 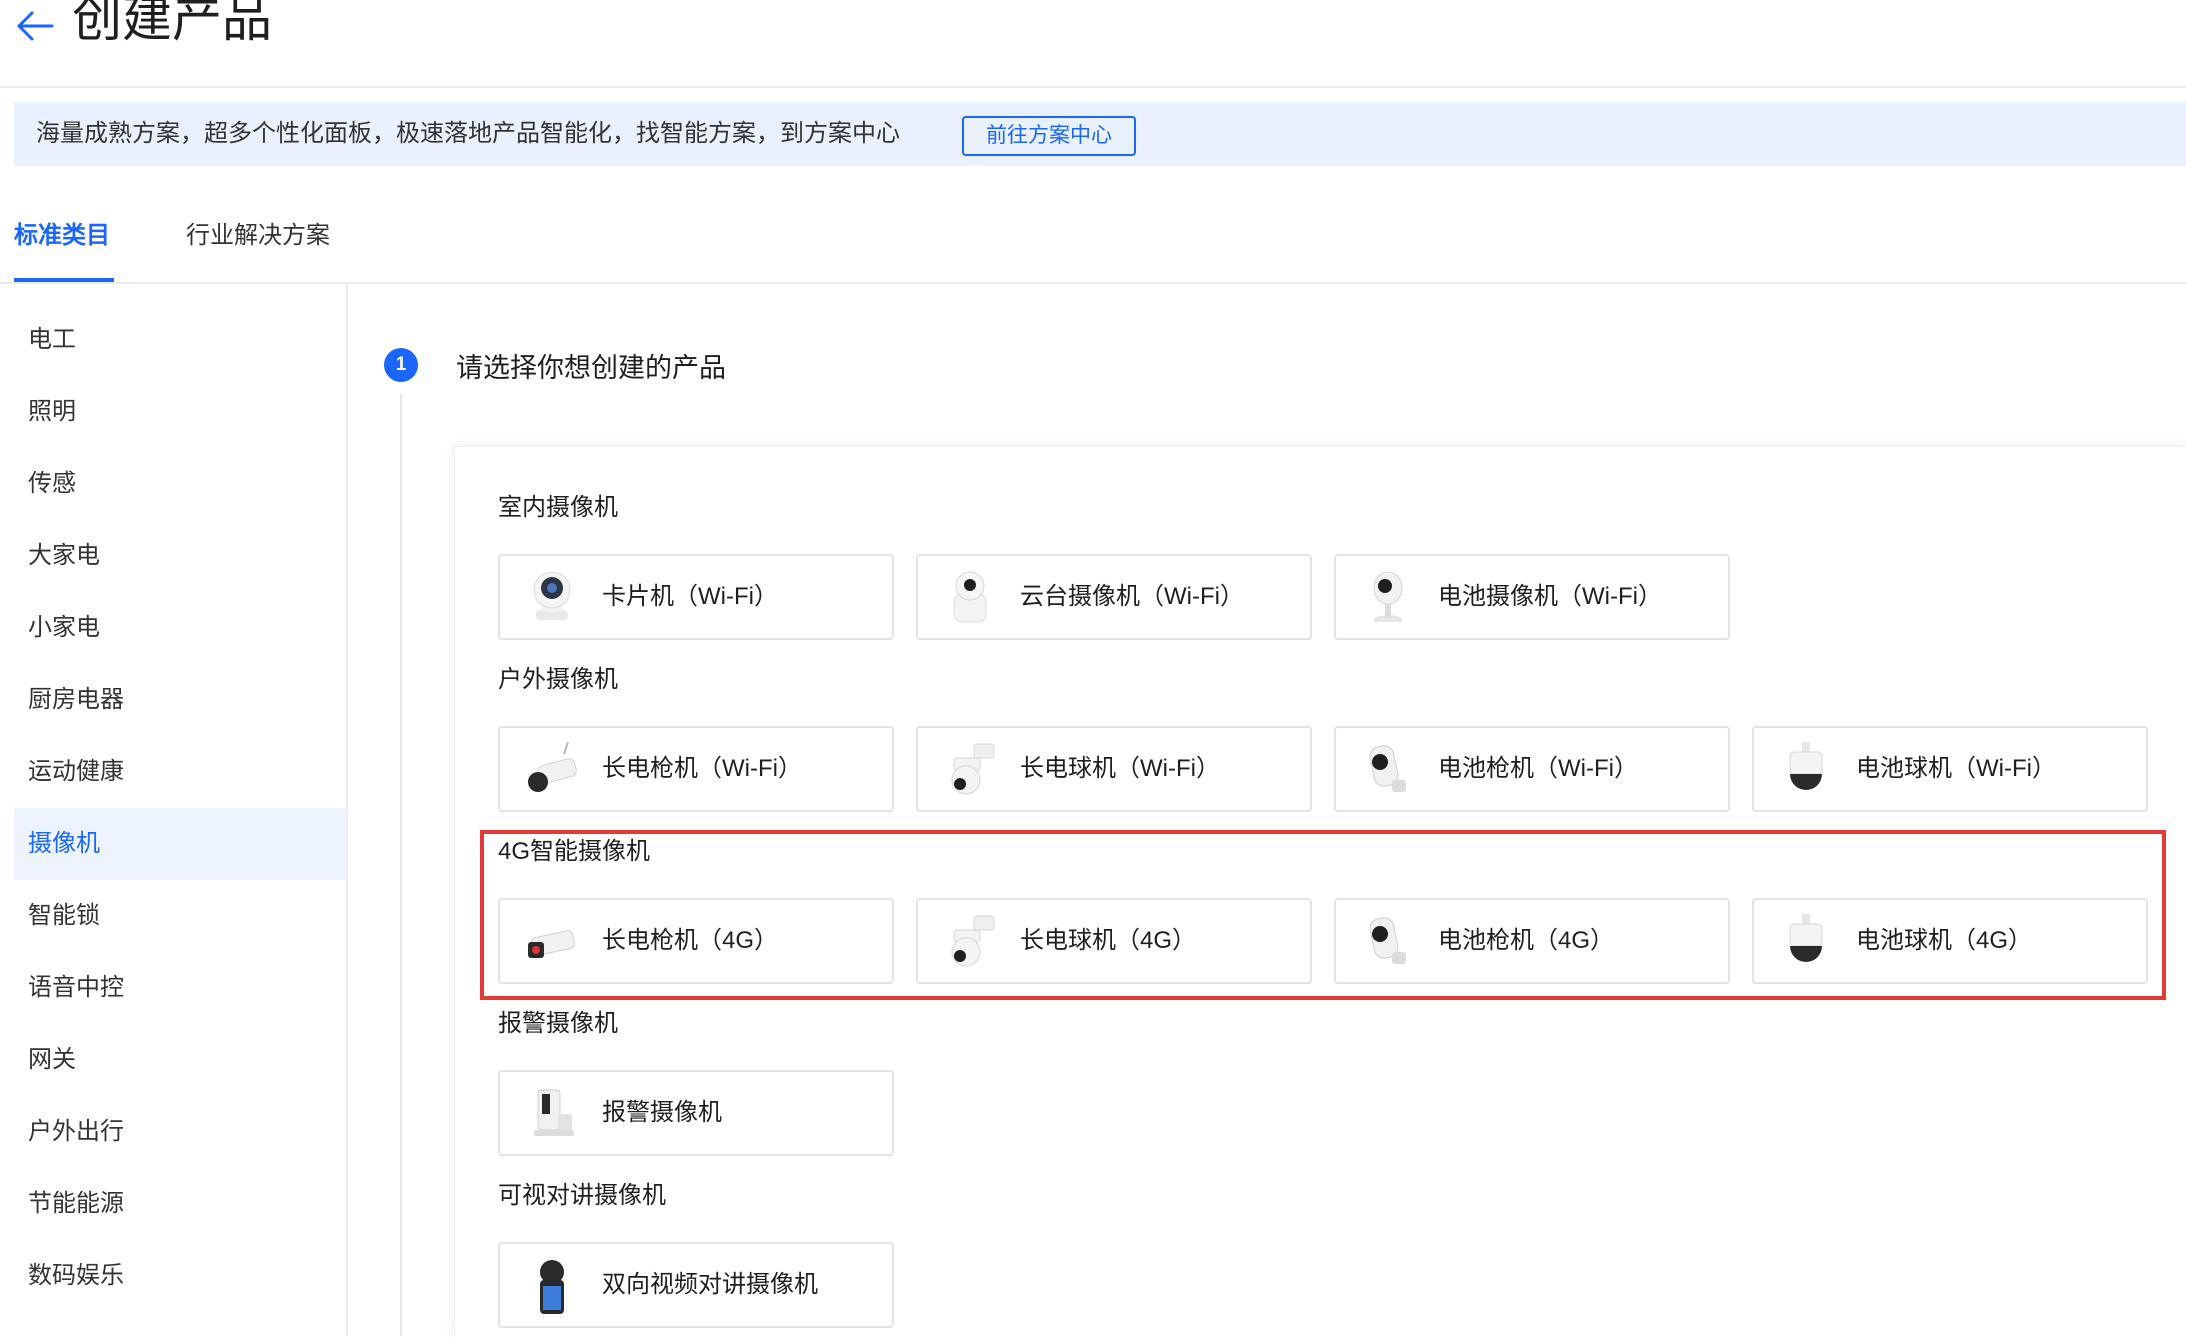 I want to click on active-tab-indicator, so click(x=64, y=280).